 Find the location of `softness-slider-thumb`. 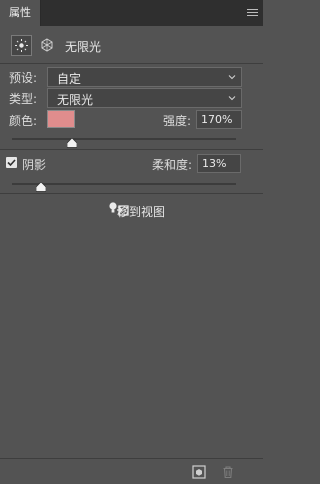

softness-slider-thumb is located at coordinates (41, 187).